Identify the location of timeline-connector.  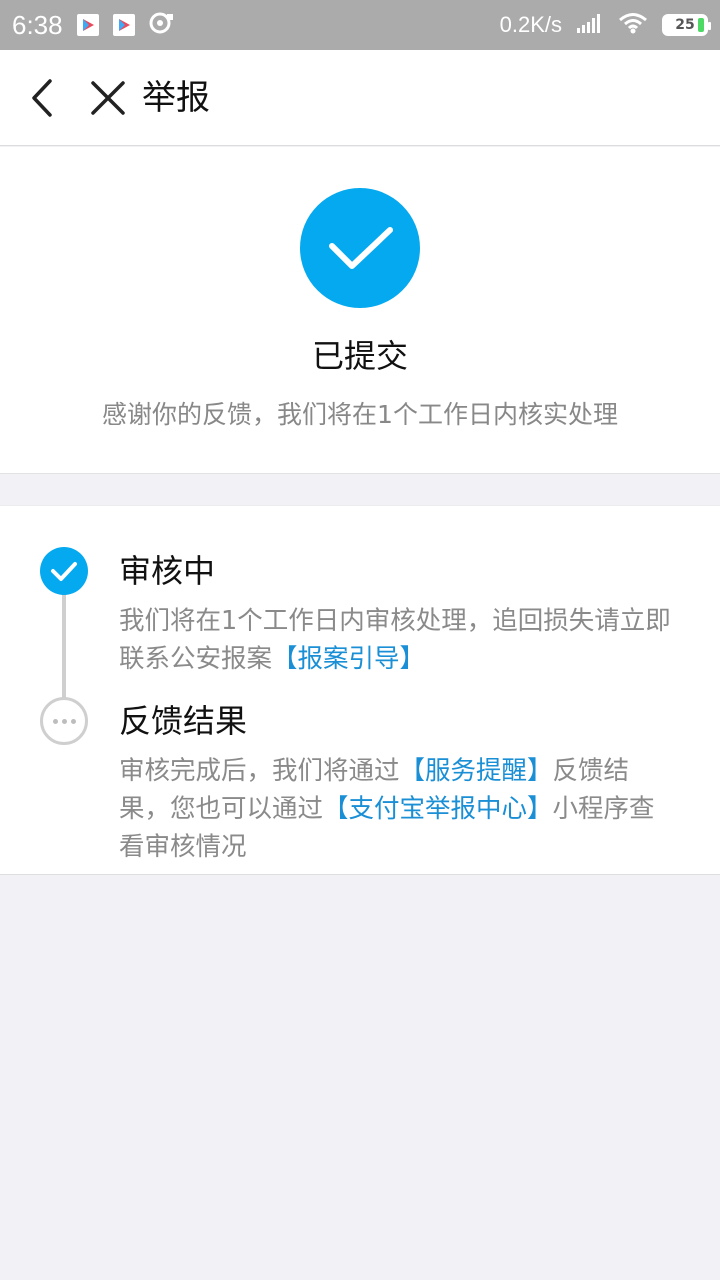
(64, 648).